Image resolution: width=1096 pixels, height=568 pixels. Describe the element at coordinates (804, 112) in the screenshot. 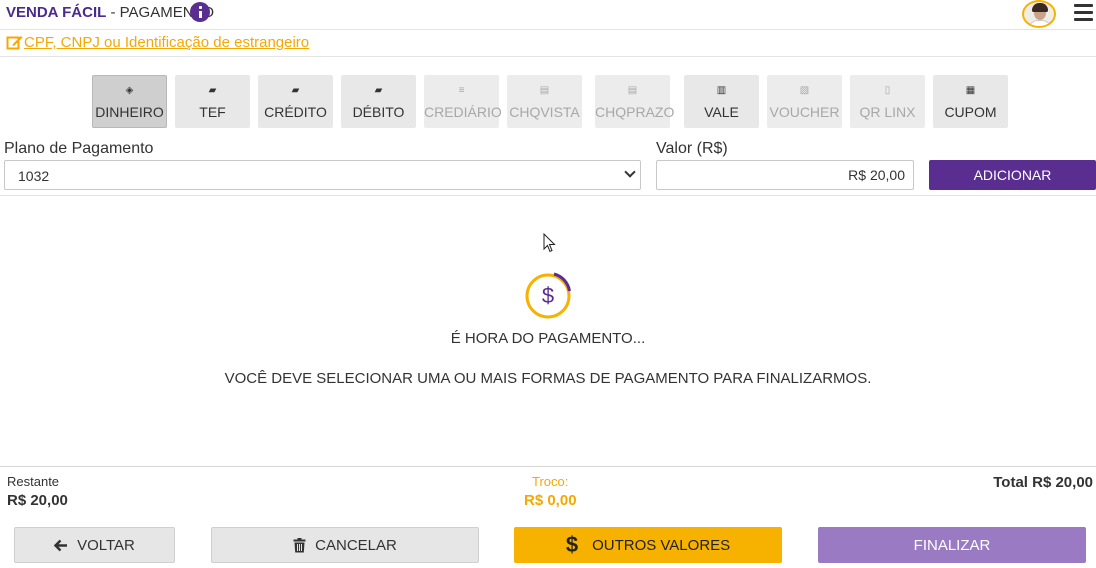

I see `payment-method-label: VOUCHER` at that location.